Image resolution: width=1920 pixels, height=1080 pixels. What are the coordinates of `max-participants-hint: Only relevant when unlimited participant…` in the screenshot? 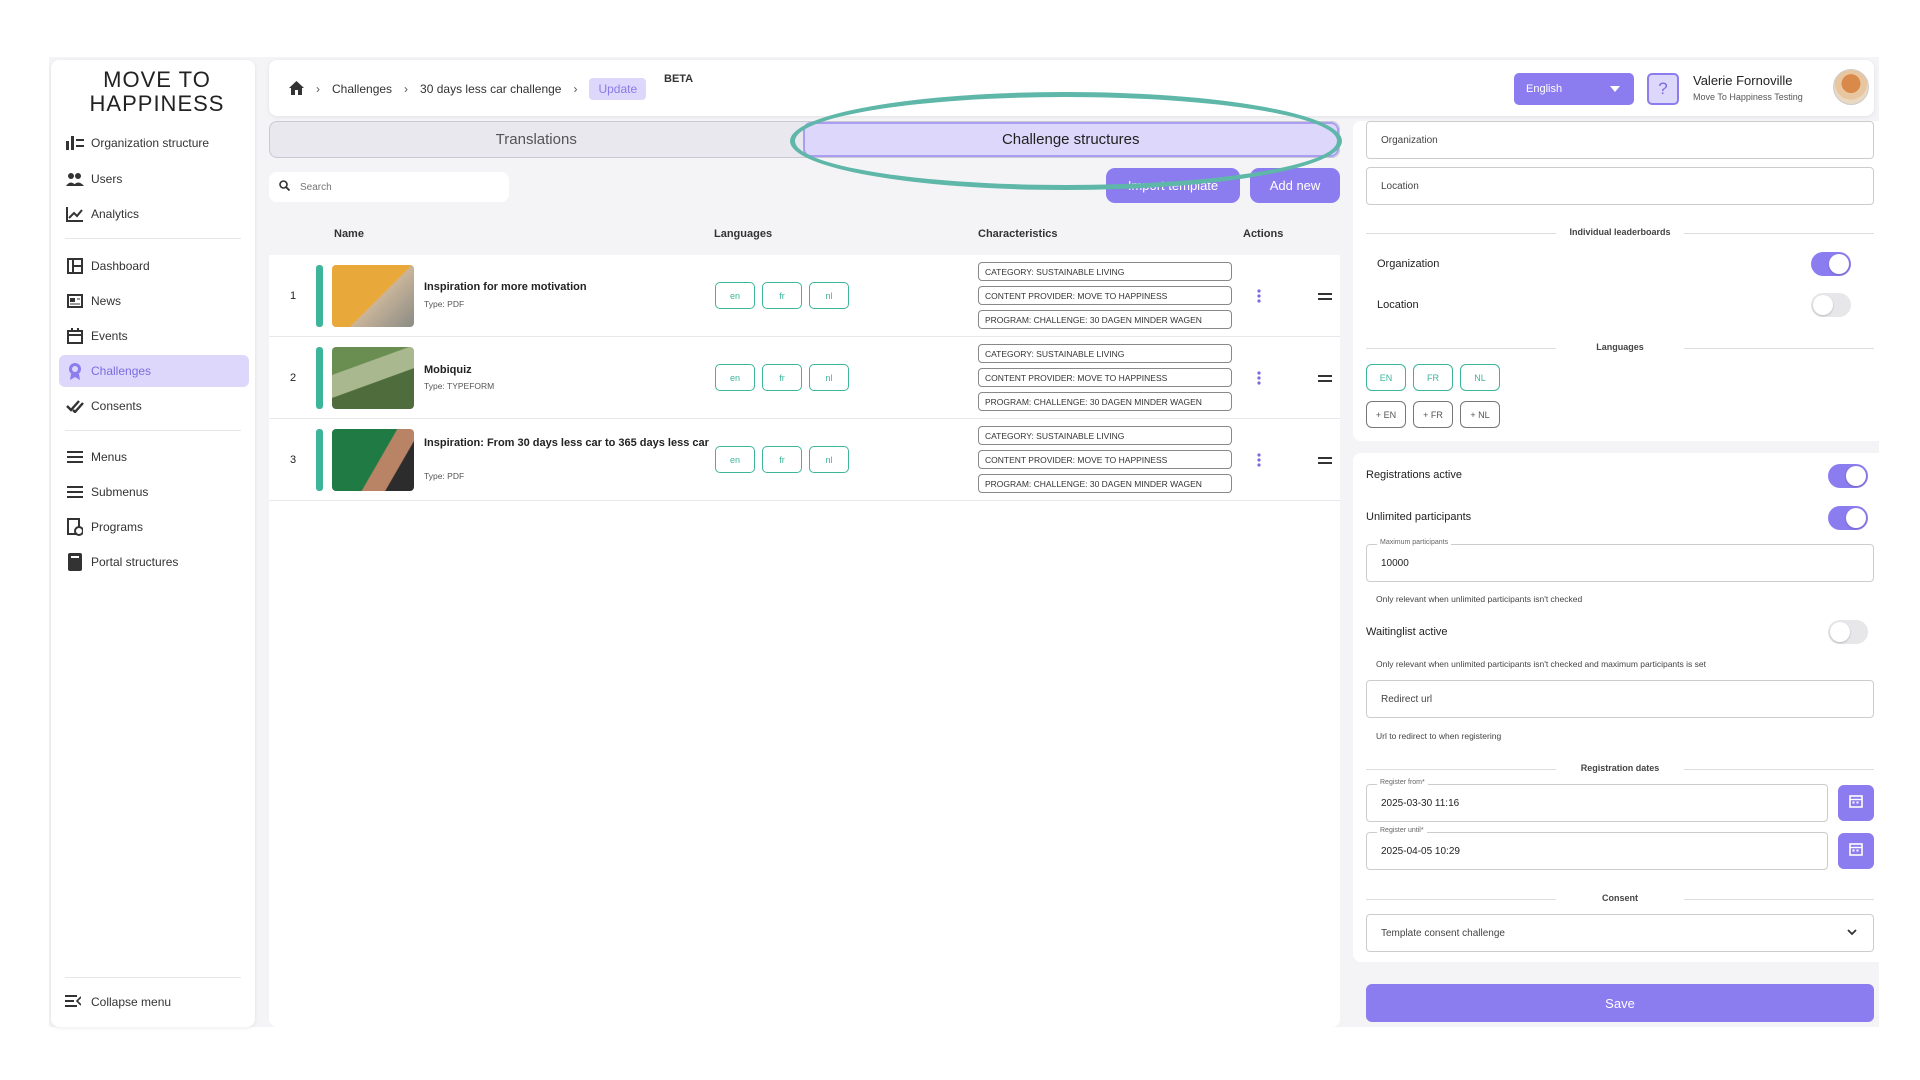 It's located at (1479, 599).